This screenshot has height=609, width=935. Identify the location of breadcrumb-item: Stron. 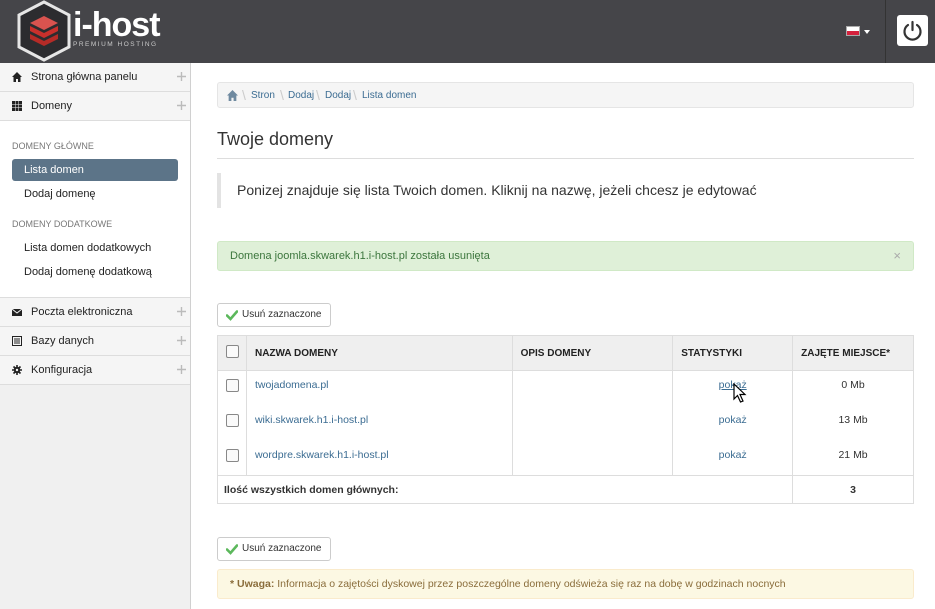
(263, 95).